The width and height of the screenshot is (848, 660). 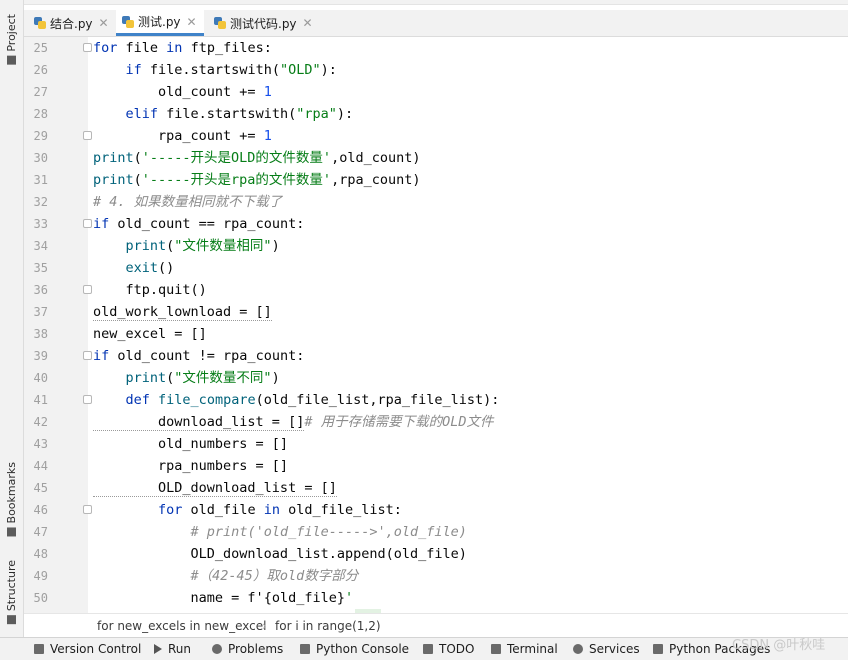 What do you see at coordinates (424, 70) in the screenshot?
I see `code-line: 26 if file.startswith("OLD"):` at bounding box center [424, 70].